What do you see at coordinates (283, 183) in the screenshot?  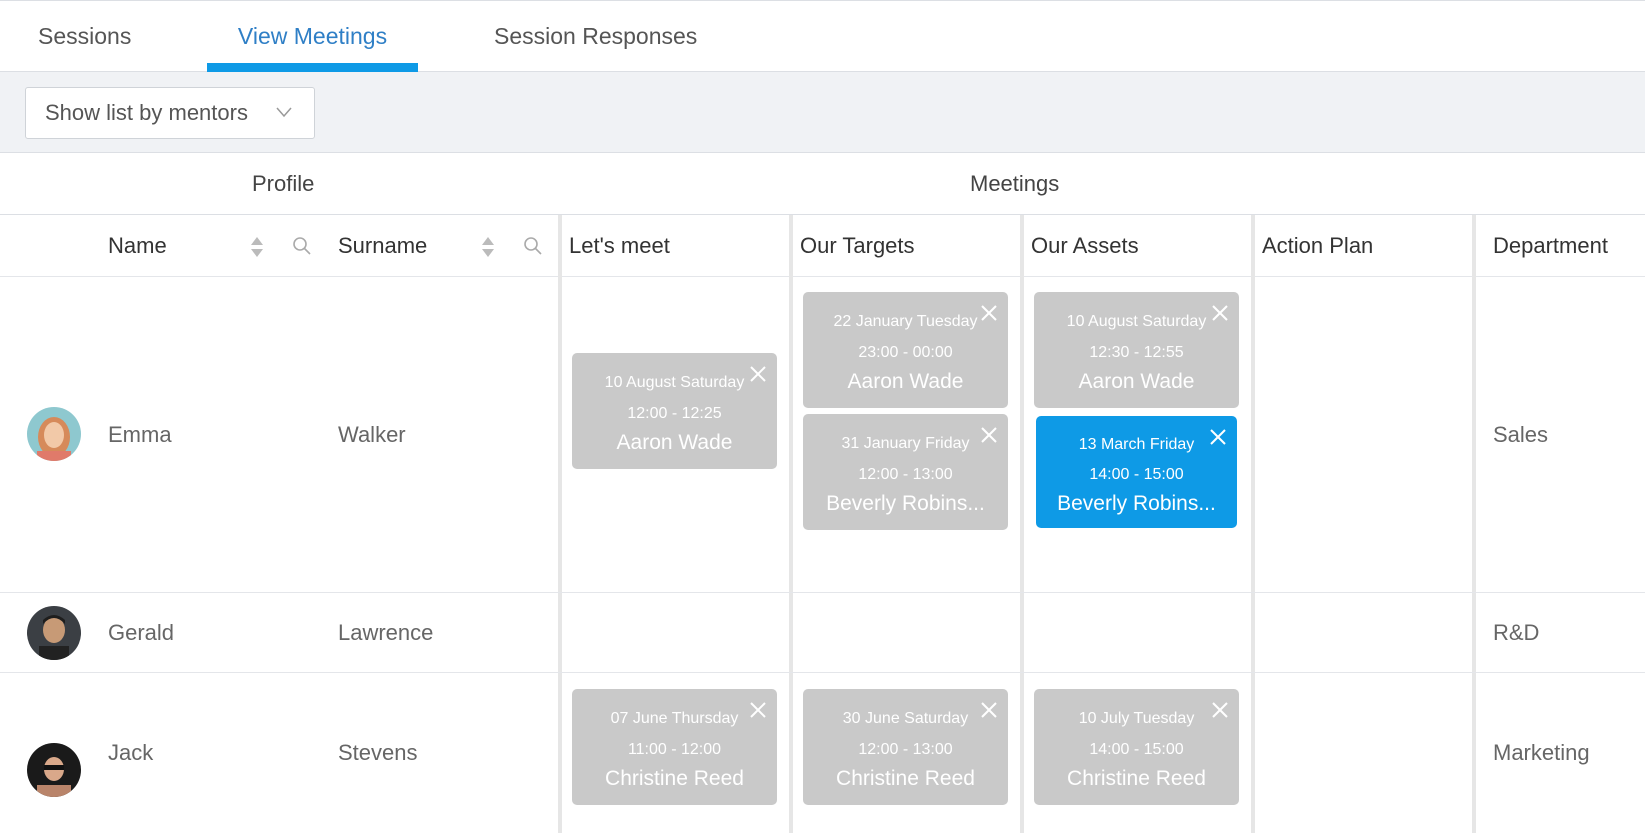 I see `group-profile: Profile` at bounding box center [283, 183].